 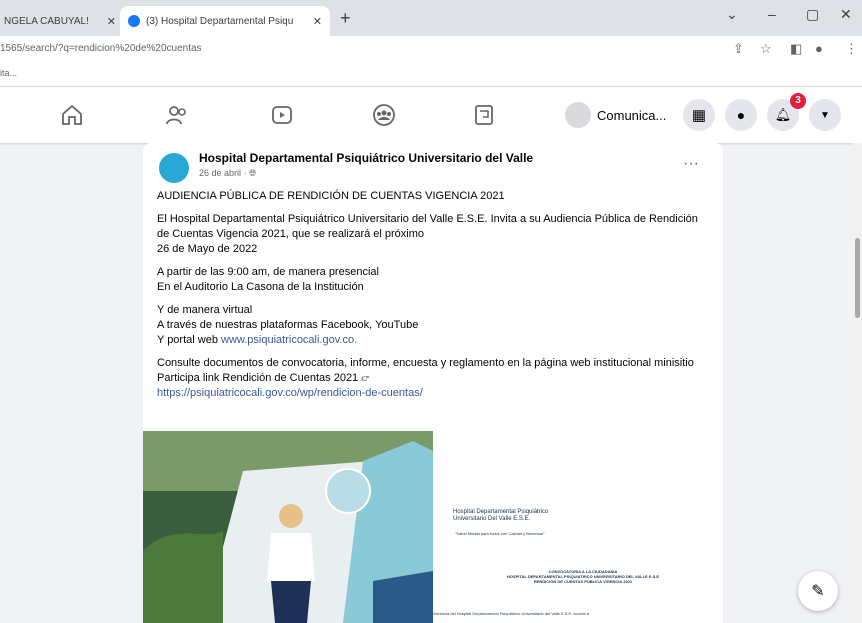 What do you see at coordinates (738, 49) in the screenshot?
I see `share-icon: ⇪` at bounding box center [738, 49].